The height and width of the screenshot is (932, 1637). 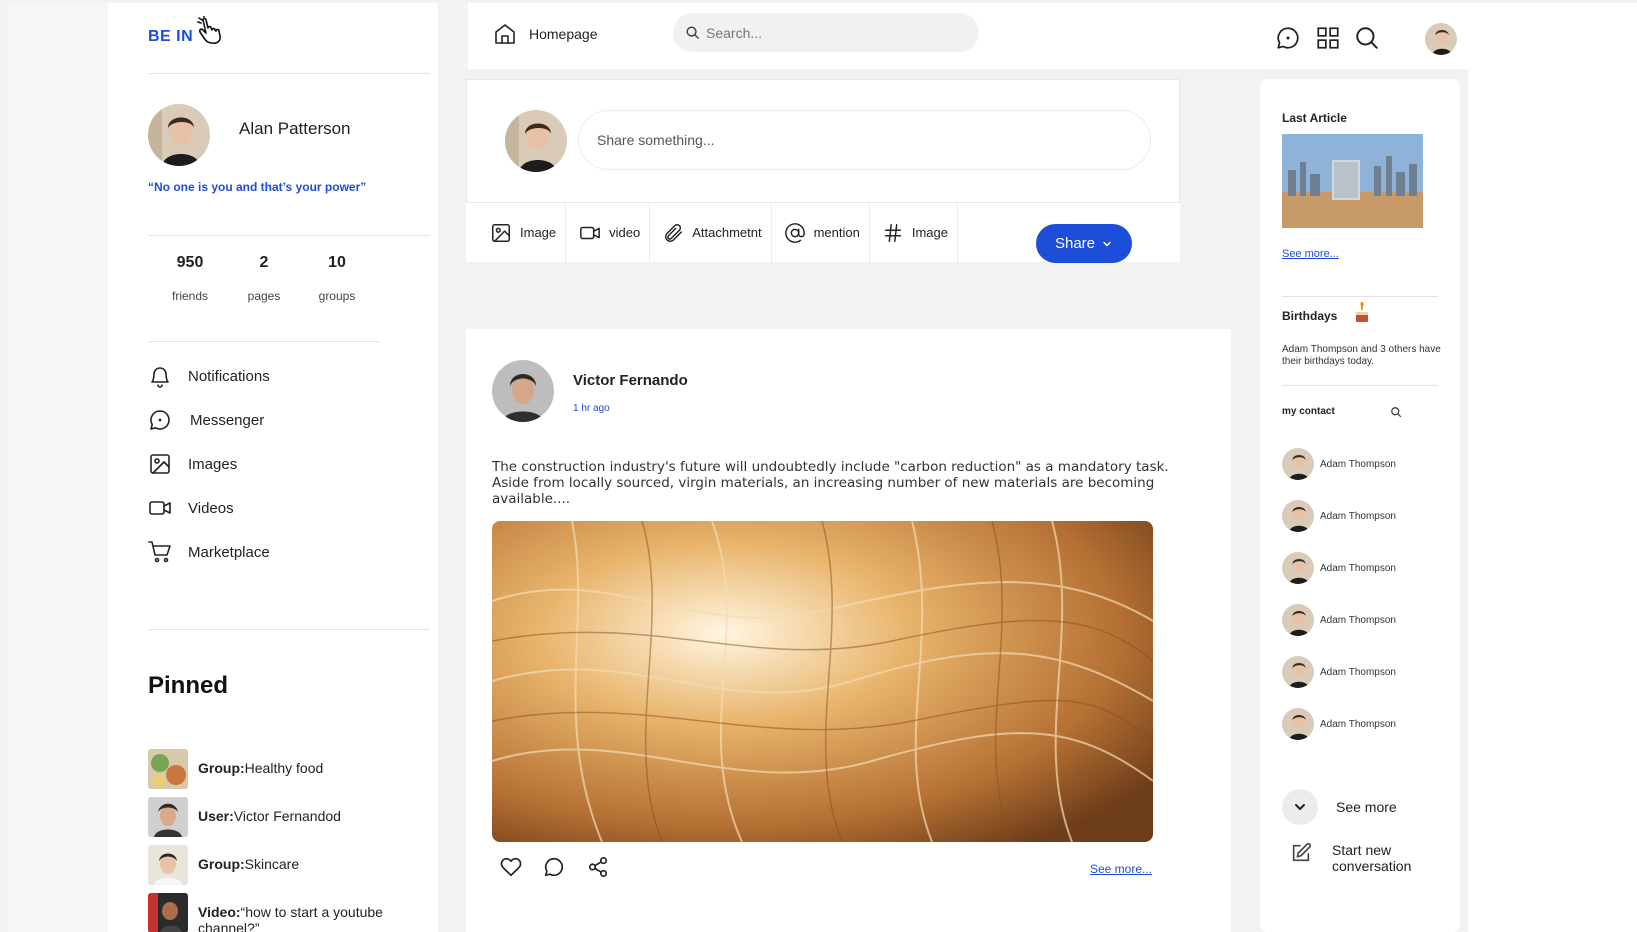 I want to click on tool-image: Image, so click(x=516, y=232).